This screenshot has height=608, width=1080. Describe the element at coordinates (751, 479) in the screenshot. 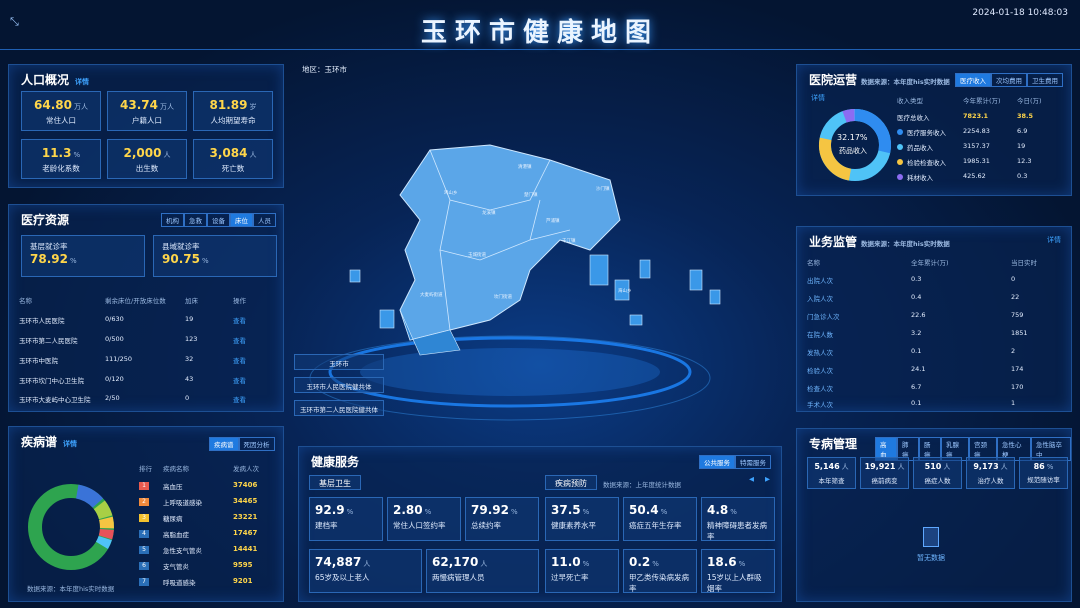

I see `prev-icon: ◀` at that location.